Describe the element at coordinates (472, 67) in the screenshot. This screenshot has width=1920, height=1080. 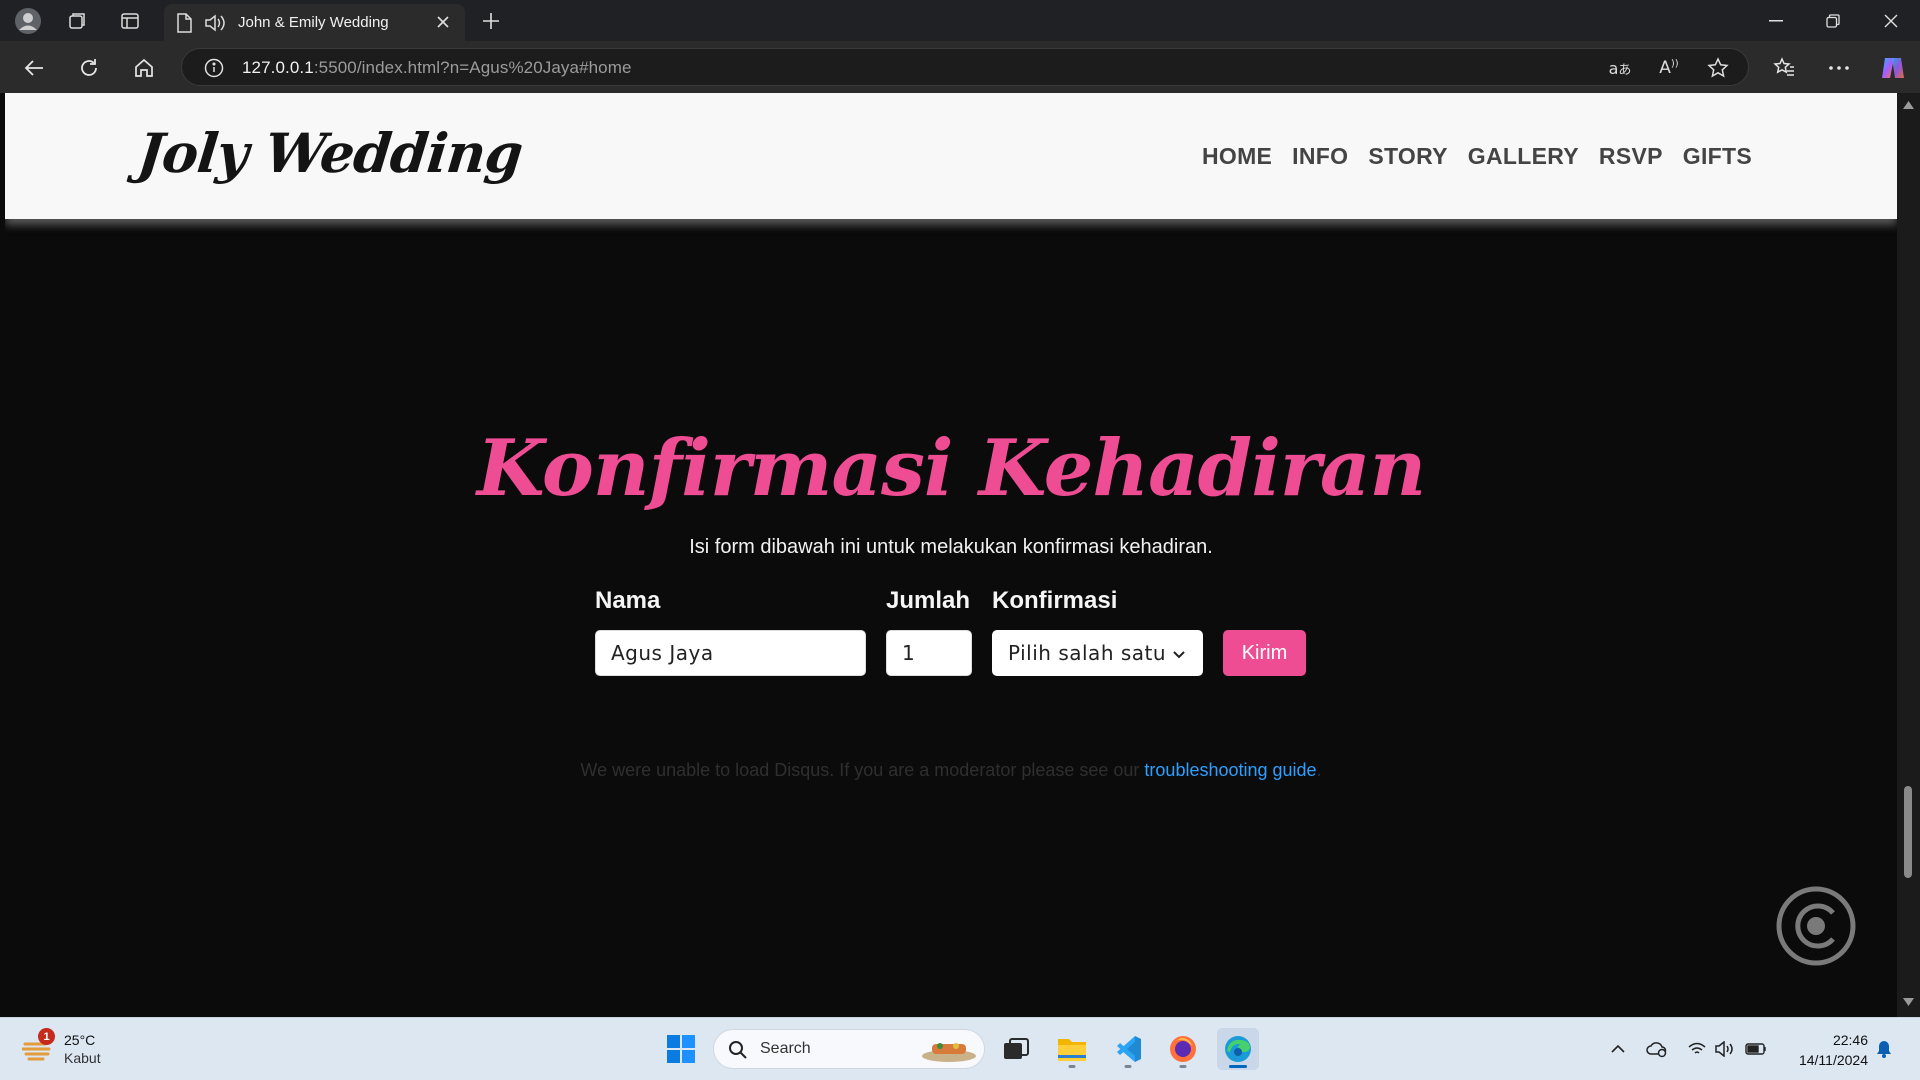
I see `url-path: :5500/index.html?n=Agus%20Jaya#home` at that location.